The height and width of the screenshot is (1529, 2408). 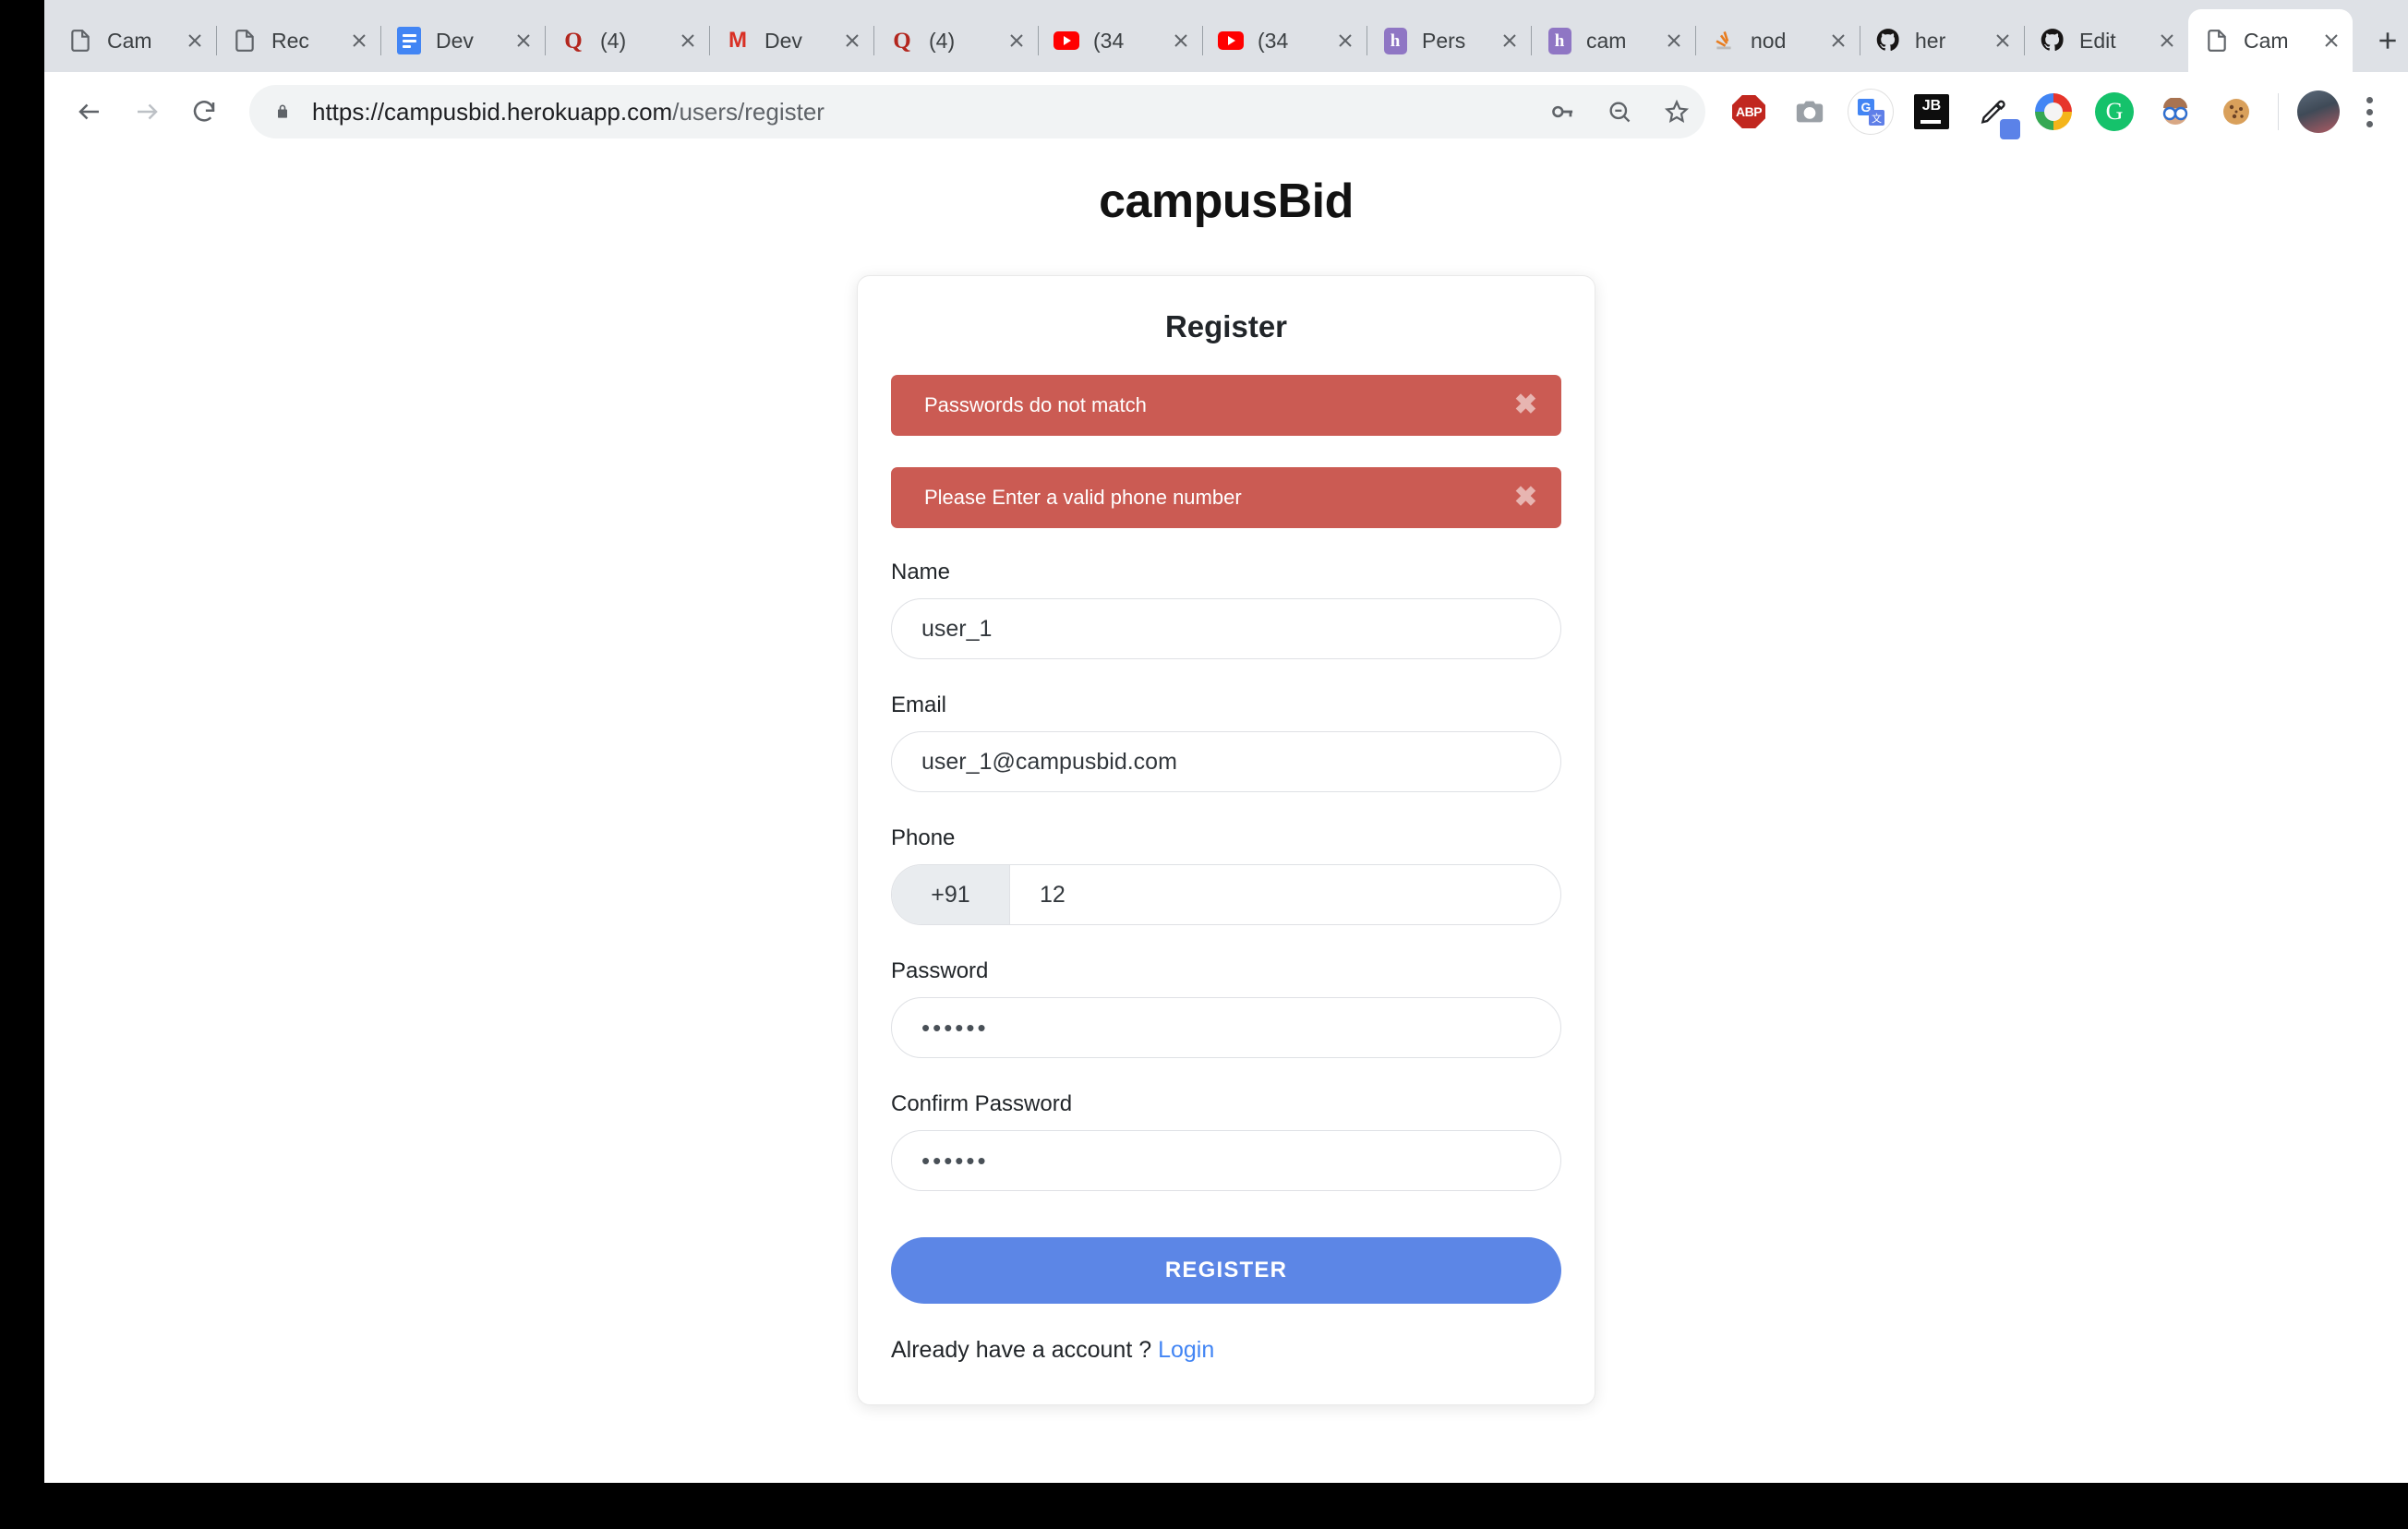 I want to click on password-field-group: Password ••••••, so click(x=1226, y=1008).